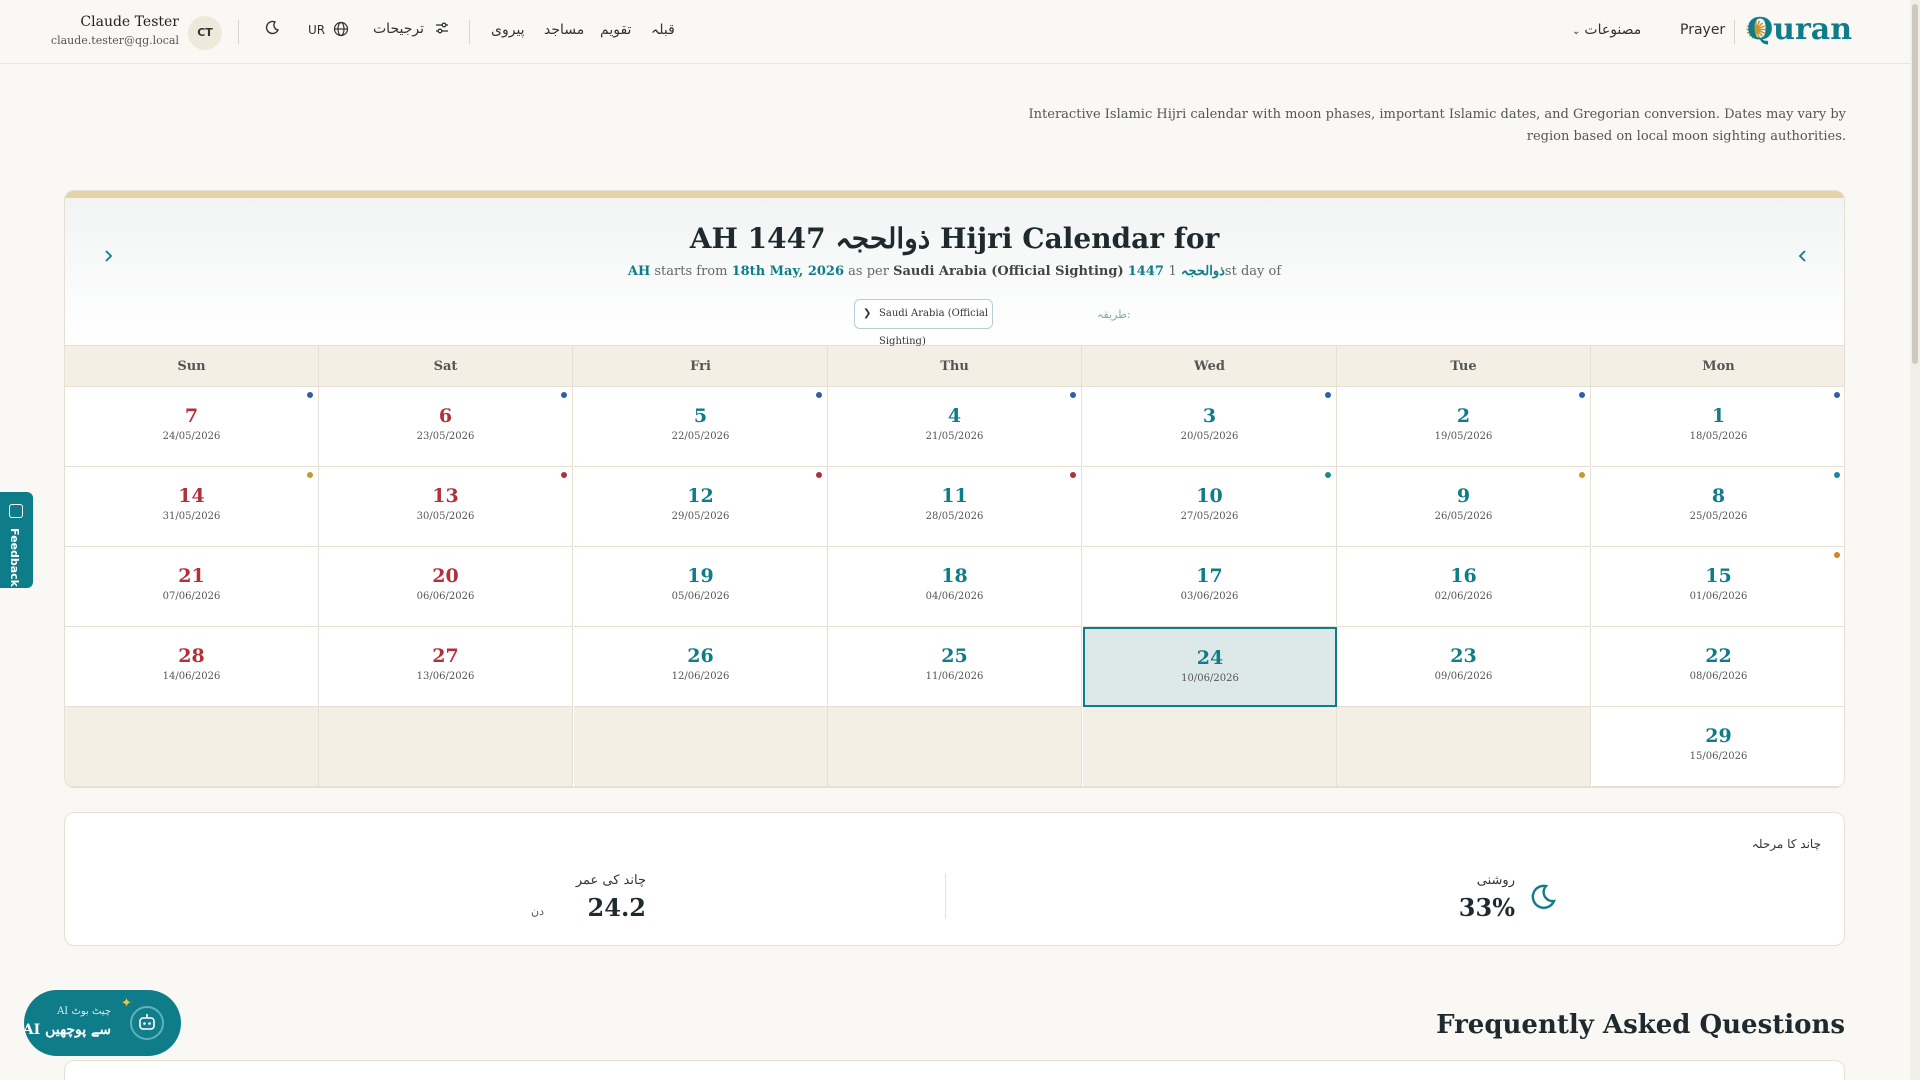  What do you see at coordinates (1495, 880) in the screenshot?
I see `illumination-label: روشنی` at bounding box center [1495, 880].